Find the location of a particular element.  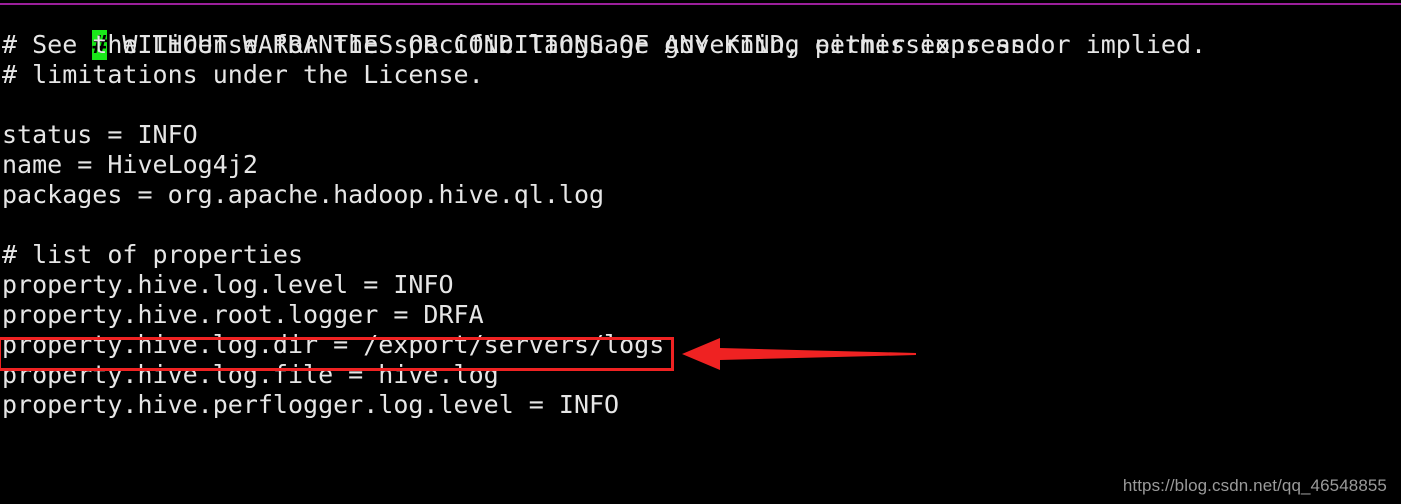

terminal-line: status = INFO is located at coordinates (100, 134).